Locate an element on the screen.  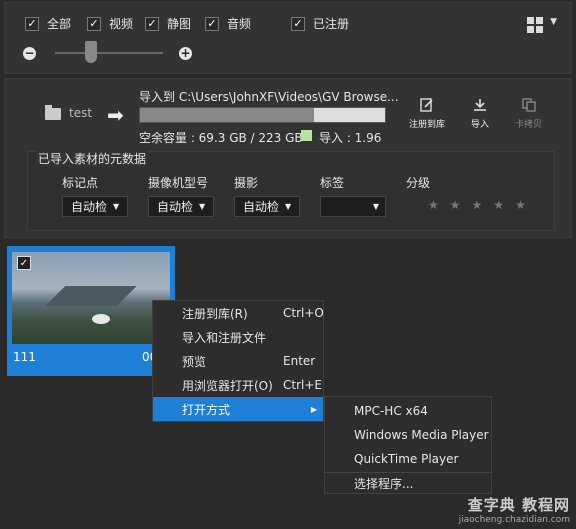
import-size-swatch is located at coordinates (306, 135).